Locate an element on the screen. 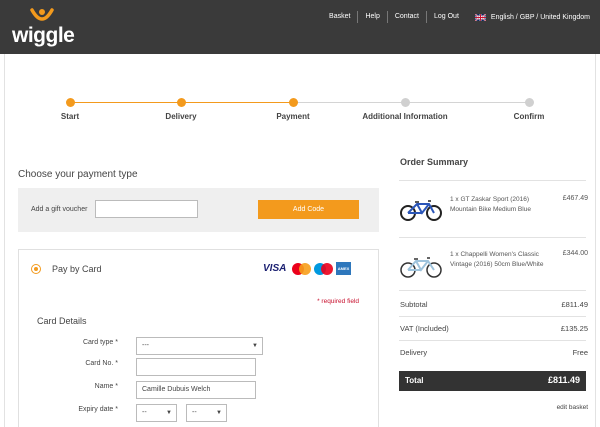 This screenshot has height=427, width=600. amex-icon: AMEX is located at coordinates (343, 268).